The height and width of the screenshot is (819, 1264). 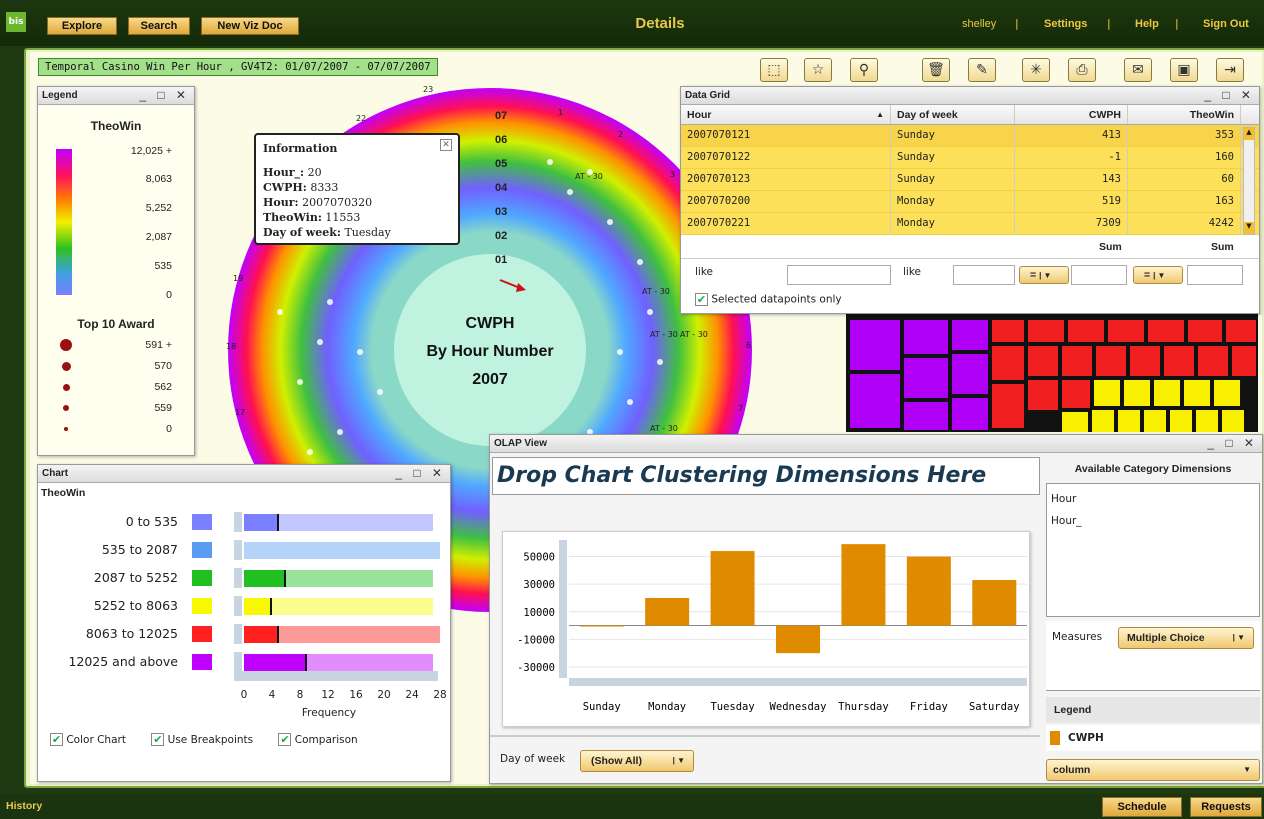 I want to click on frequency-bar-row: 0 to 535, so click(x=243, y=522).